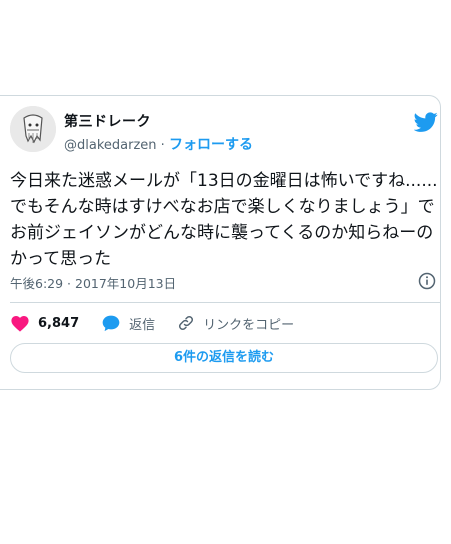 The height and width of the screenshot is (544, 451). I want to click on copy-link-button: リンクをコピー, so click(235, 323).